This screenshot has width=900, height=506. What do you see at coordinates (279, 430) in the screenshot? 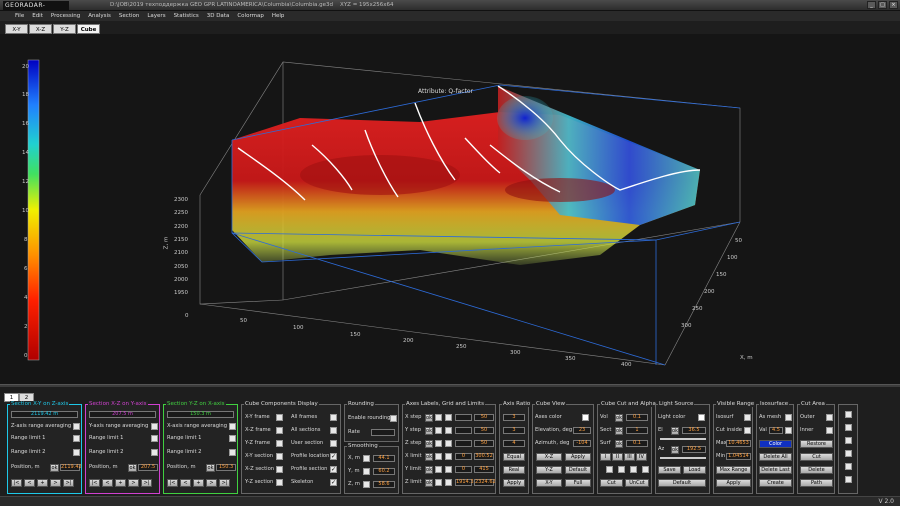
I see `comp-xz-frame-checkbox` at bounding box center [279, 430].